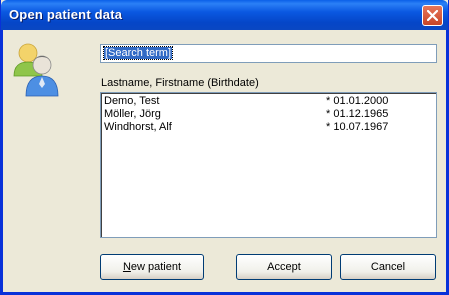  I want to click on patient-birthdate: * 01.12.1965, so click(357, 114).